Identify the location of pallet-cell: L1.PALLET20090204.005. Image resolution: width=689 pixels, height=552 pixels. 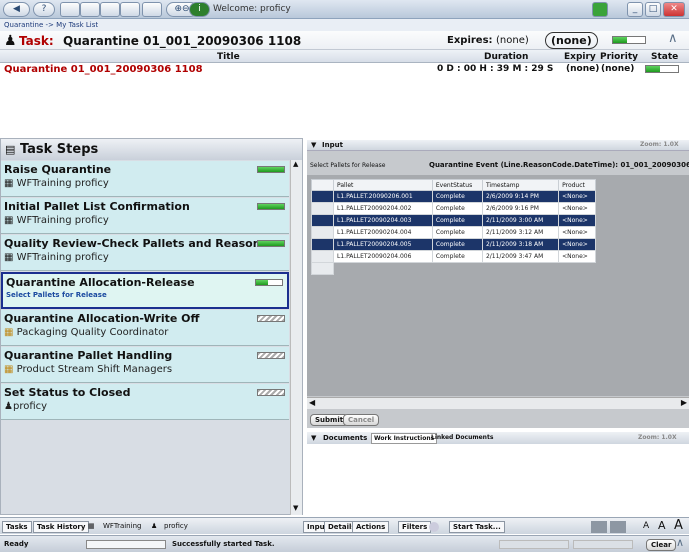
(383, 244).